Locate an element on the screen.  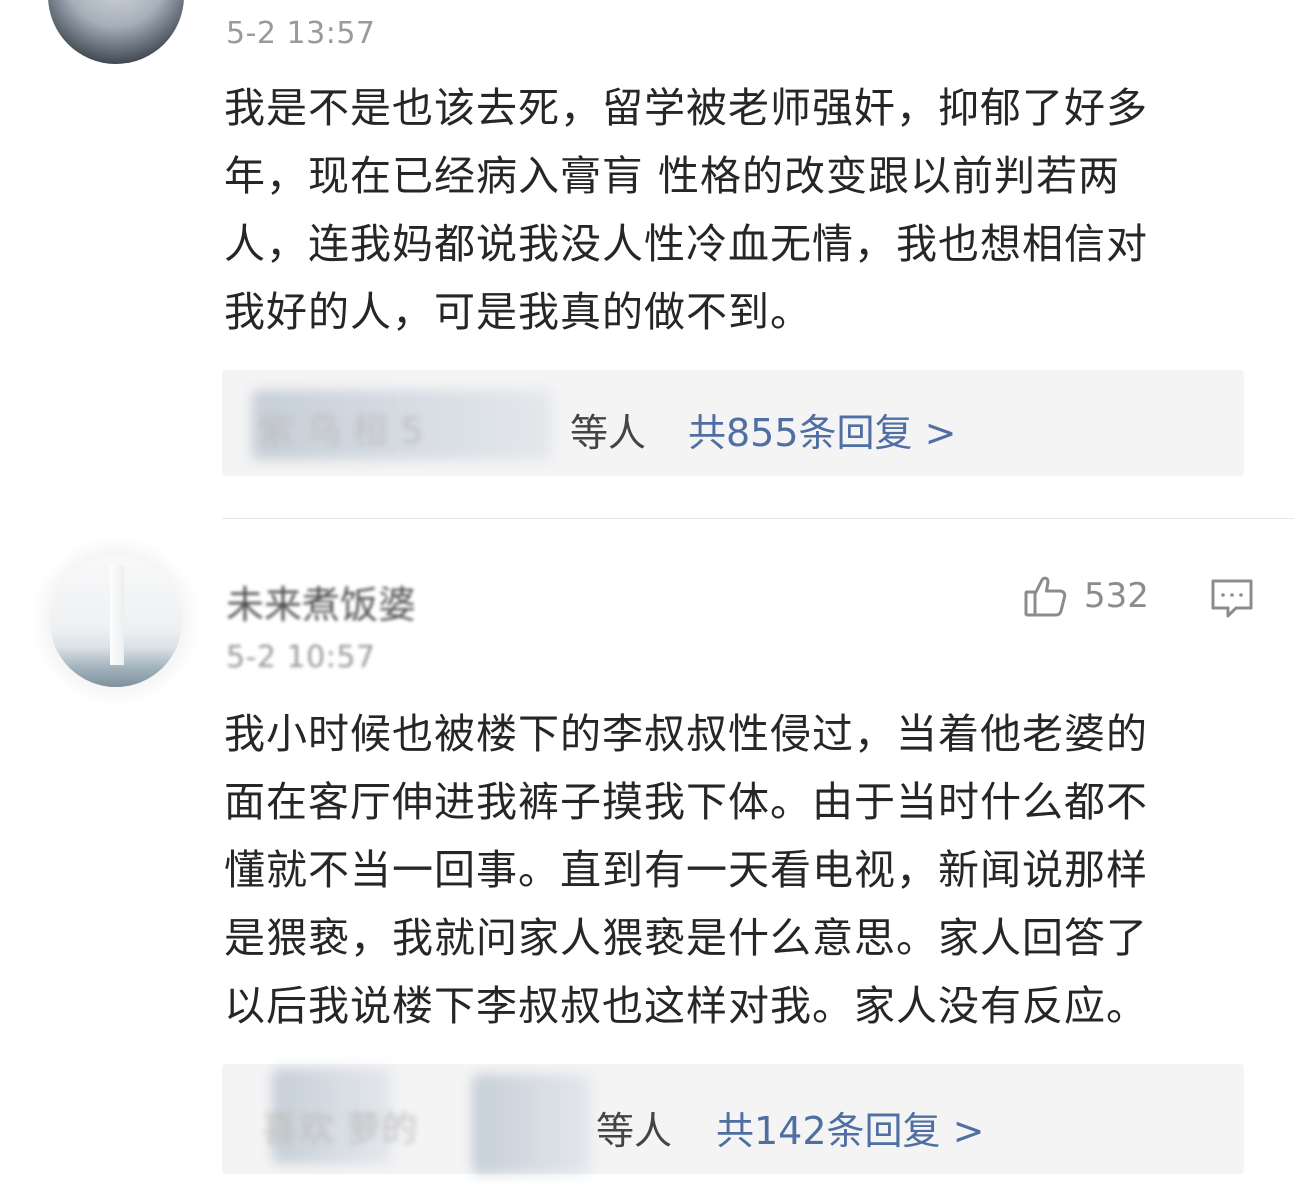
reply-summary: 紫 鸟 桓 5 等人 共855条回复 > is located at coordinates (733, 423).